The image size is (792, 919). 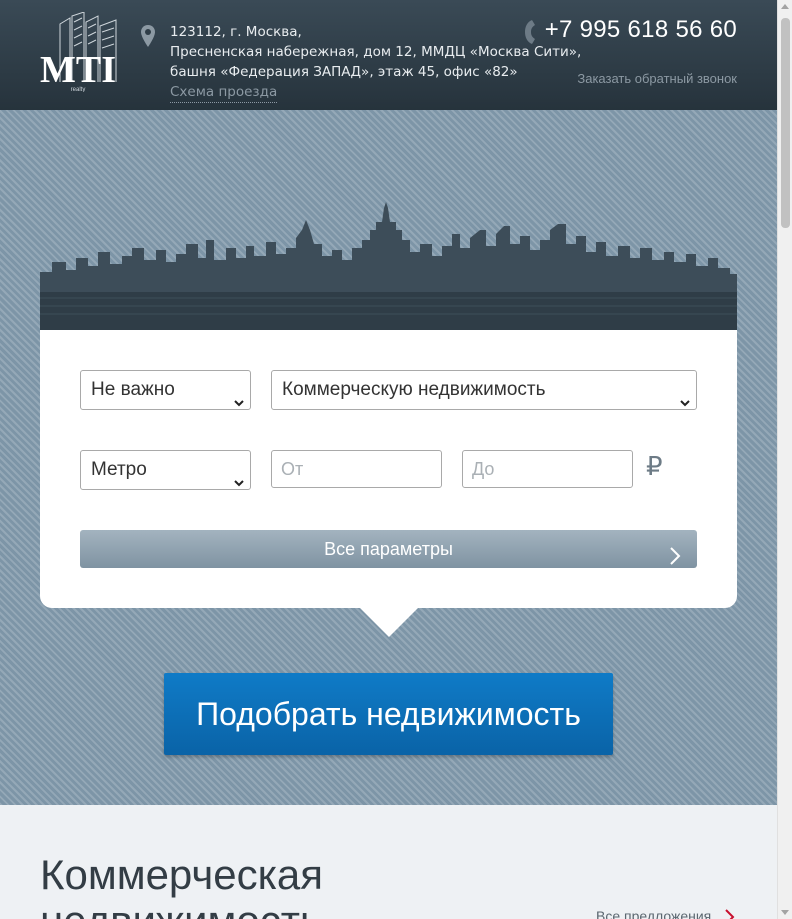 What do you see at coordinates (785, 912) in the screenshot?
I see `scroll-down-icon` at bounding box center [785, 912].